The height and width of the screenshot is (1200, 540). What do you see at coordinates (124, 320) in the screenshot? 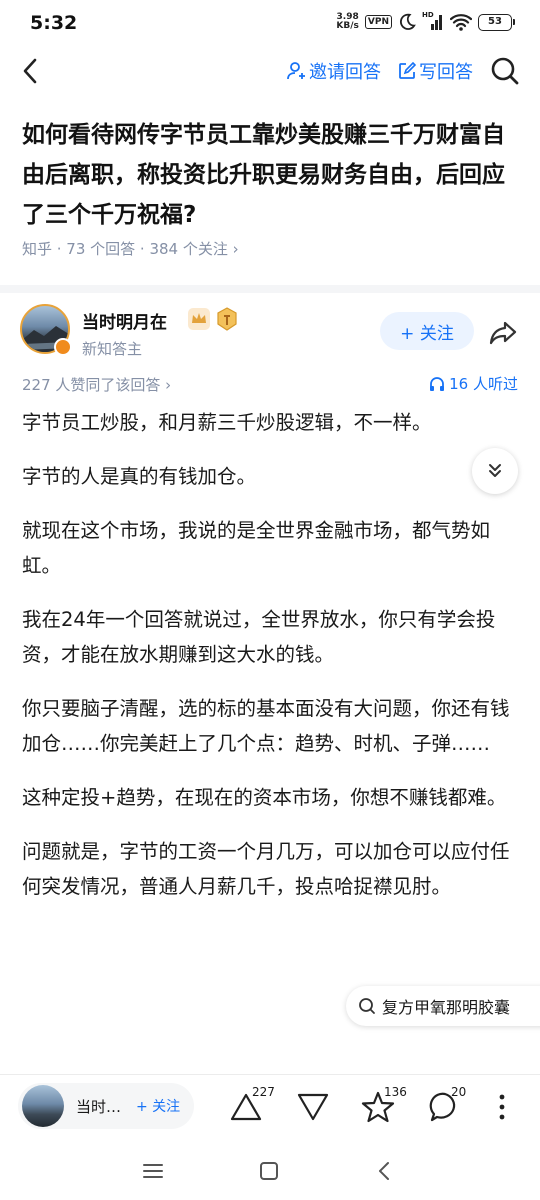
I see `author-name: 当时明月在` at bounding box center [124, 320].